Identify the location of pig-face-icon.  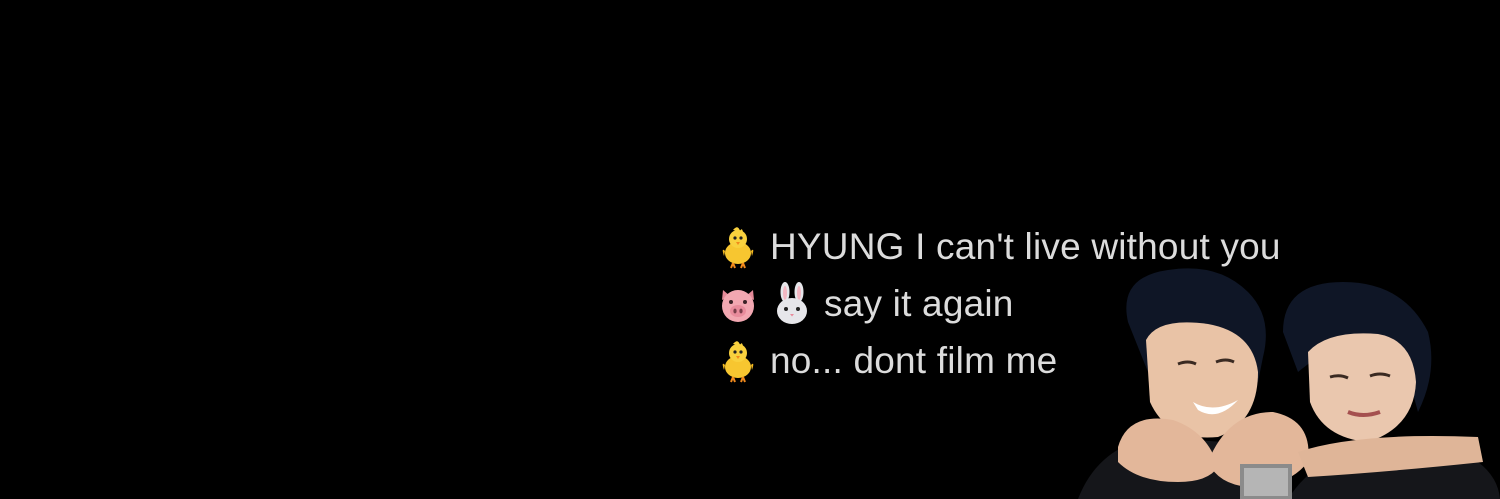
(738, 305).